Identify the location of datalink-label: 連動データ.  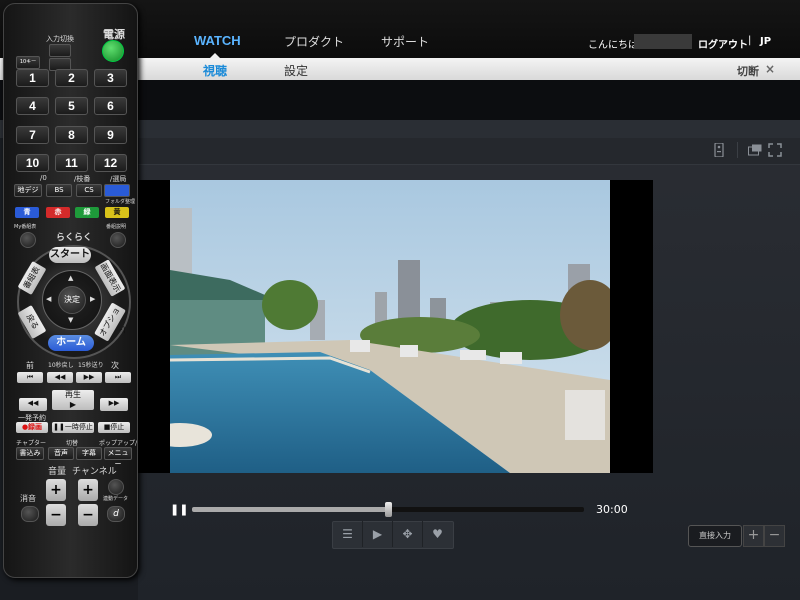
(116, 499).